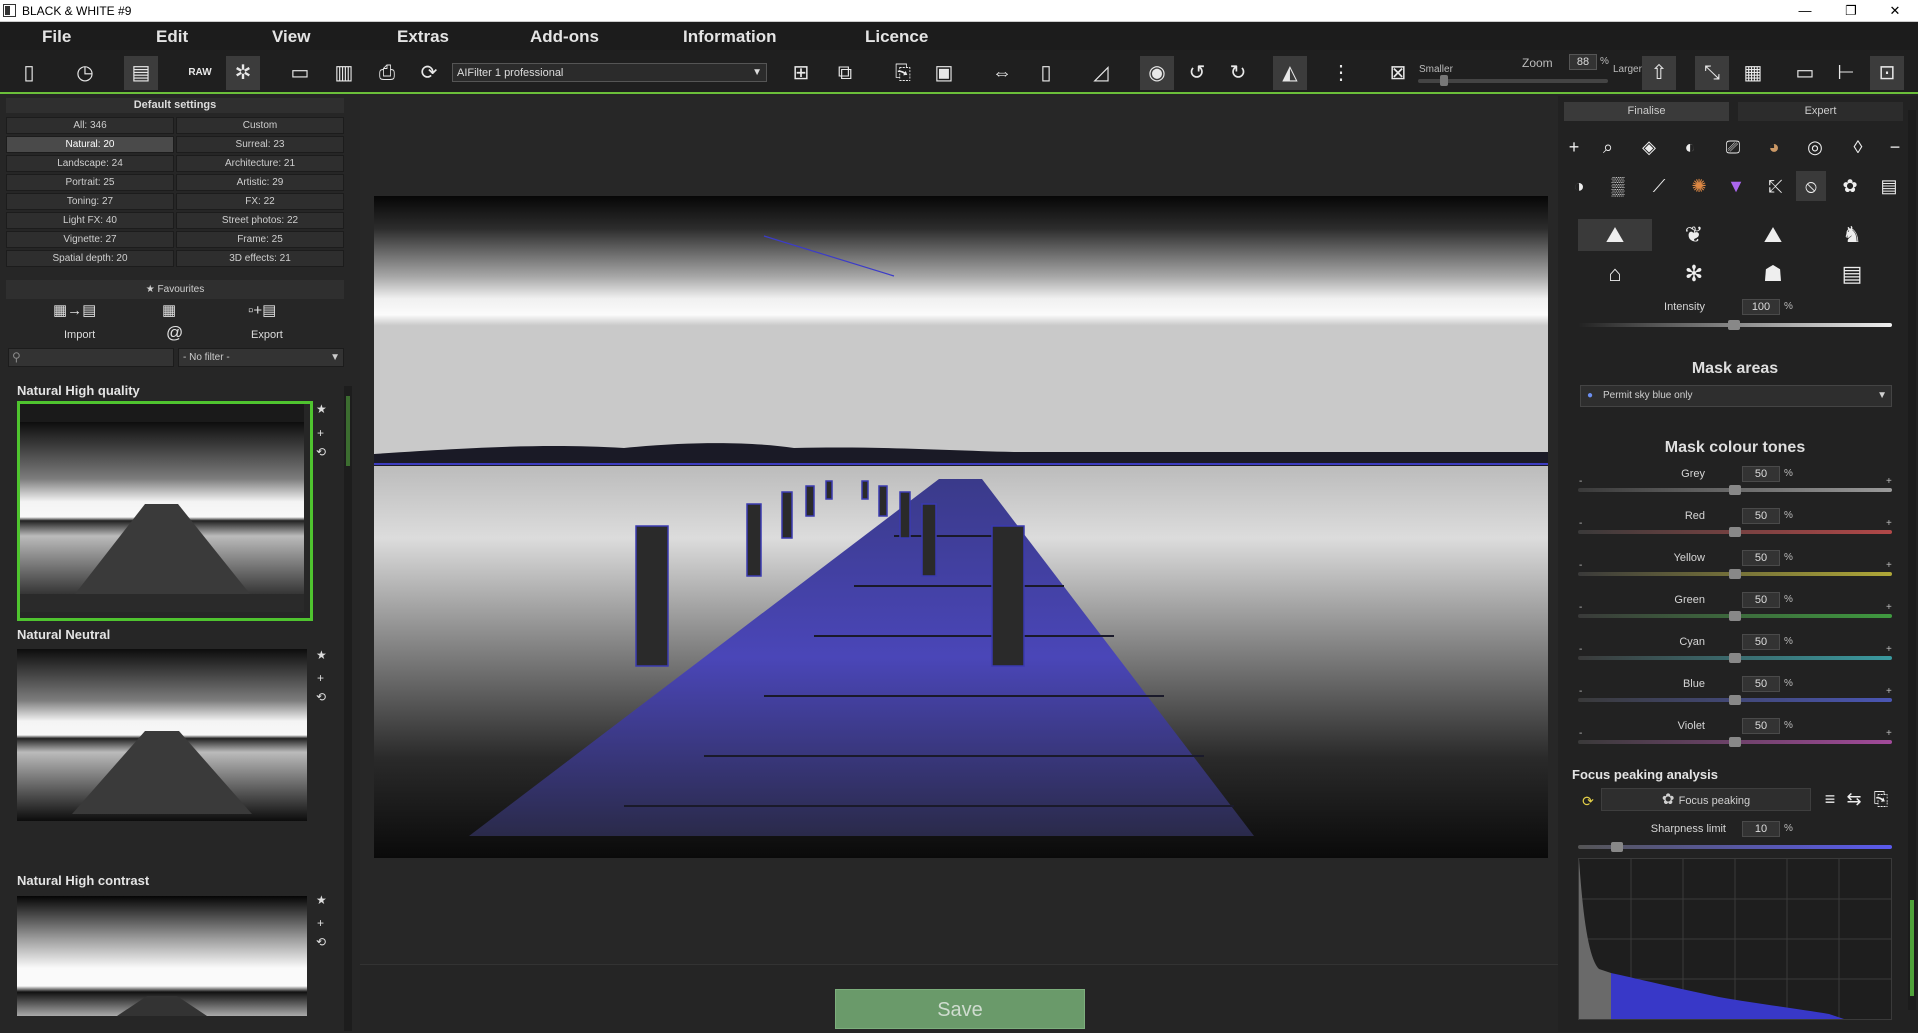  I want to click on export-image-icon: ⎘, so click(903, 73).